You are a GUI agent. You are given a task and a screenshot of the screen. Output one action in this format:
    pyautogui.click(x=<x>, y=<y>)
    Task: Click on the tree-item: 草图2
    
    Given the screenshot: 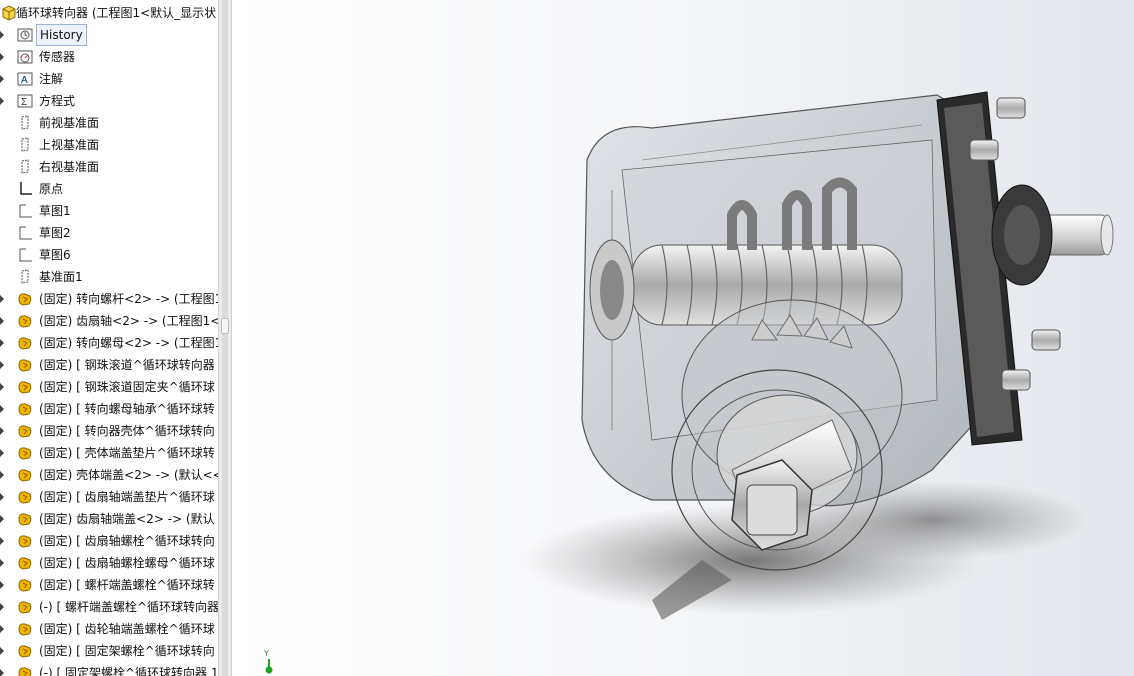 What is the action you would take?
    pyautogui.click(x=109, y=233)
    